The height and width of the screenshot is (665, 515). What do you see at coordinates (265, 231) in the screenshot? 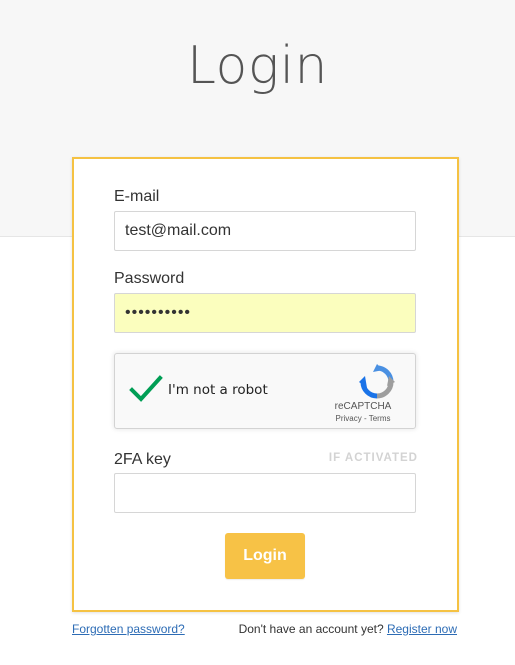
I see `email-field` at bounding box center [265, 231].